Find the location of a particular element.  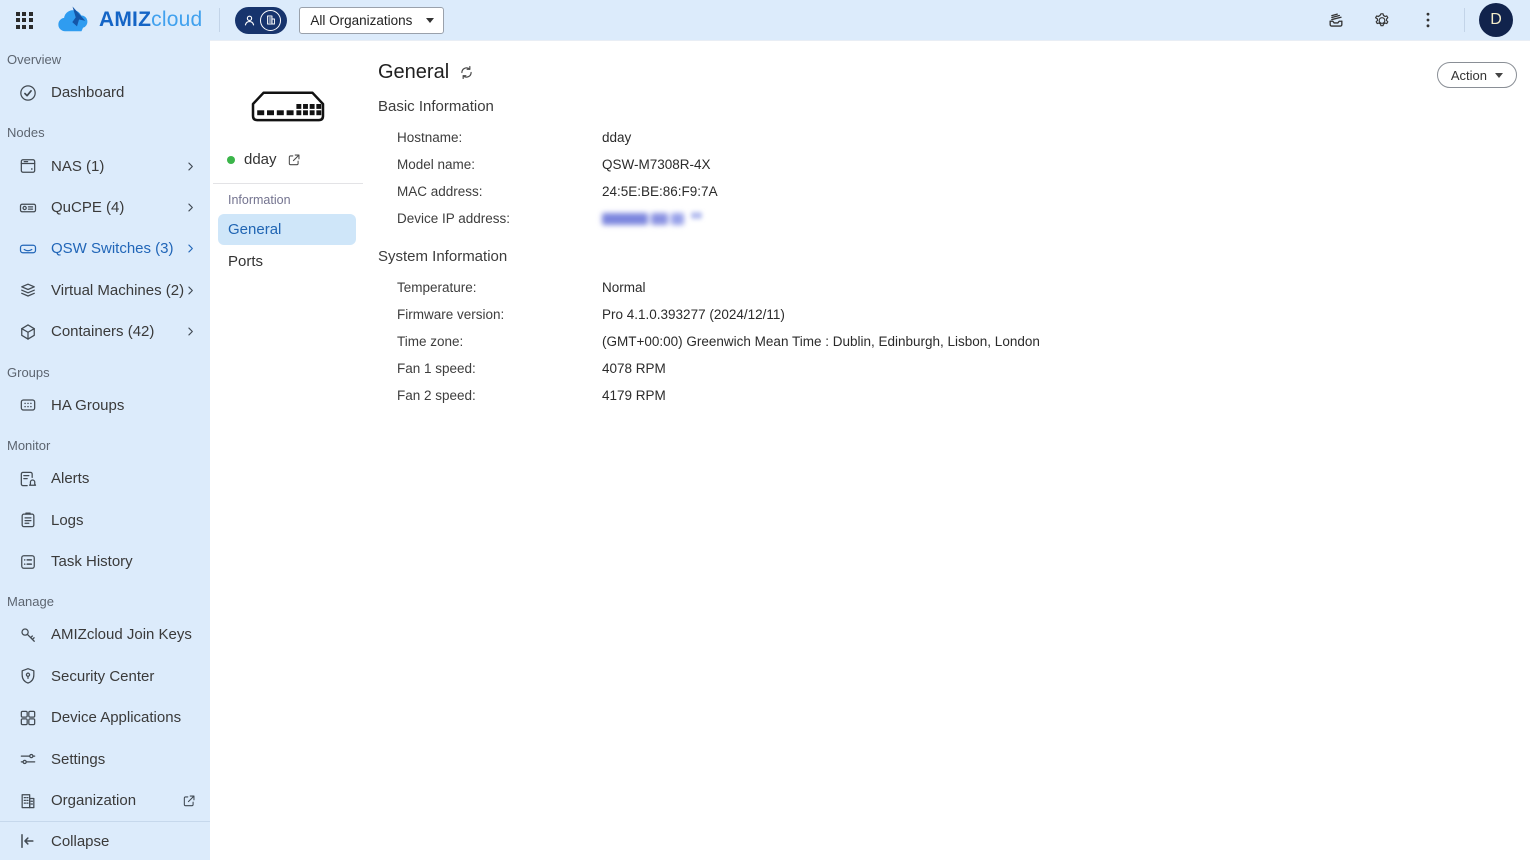

external-link-icon is located at coordinates (189, 801).